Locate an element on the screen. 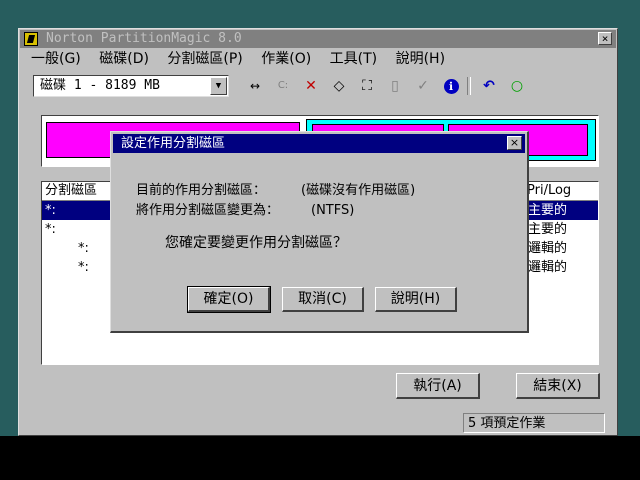 The width and height of the screenshot is (640, 480). copy-c-icon: C: is located at coordinates (283, 86).